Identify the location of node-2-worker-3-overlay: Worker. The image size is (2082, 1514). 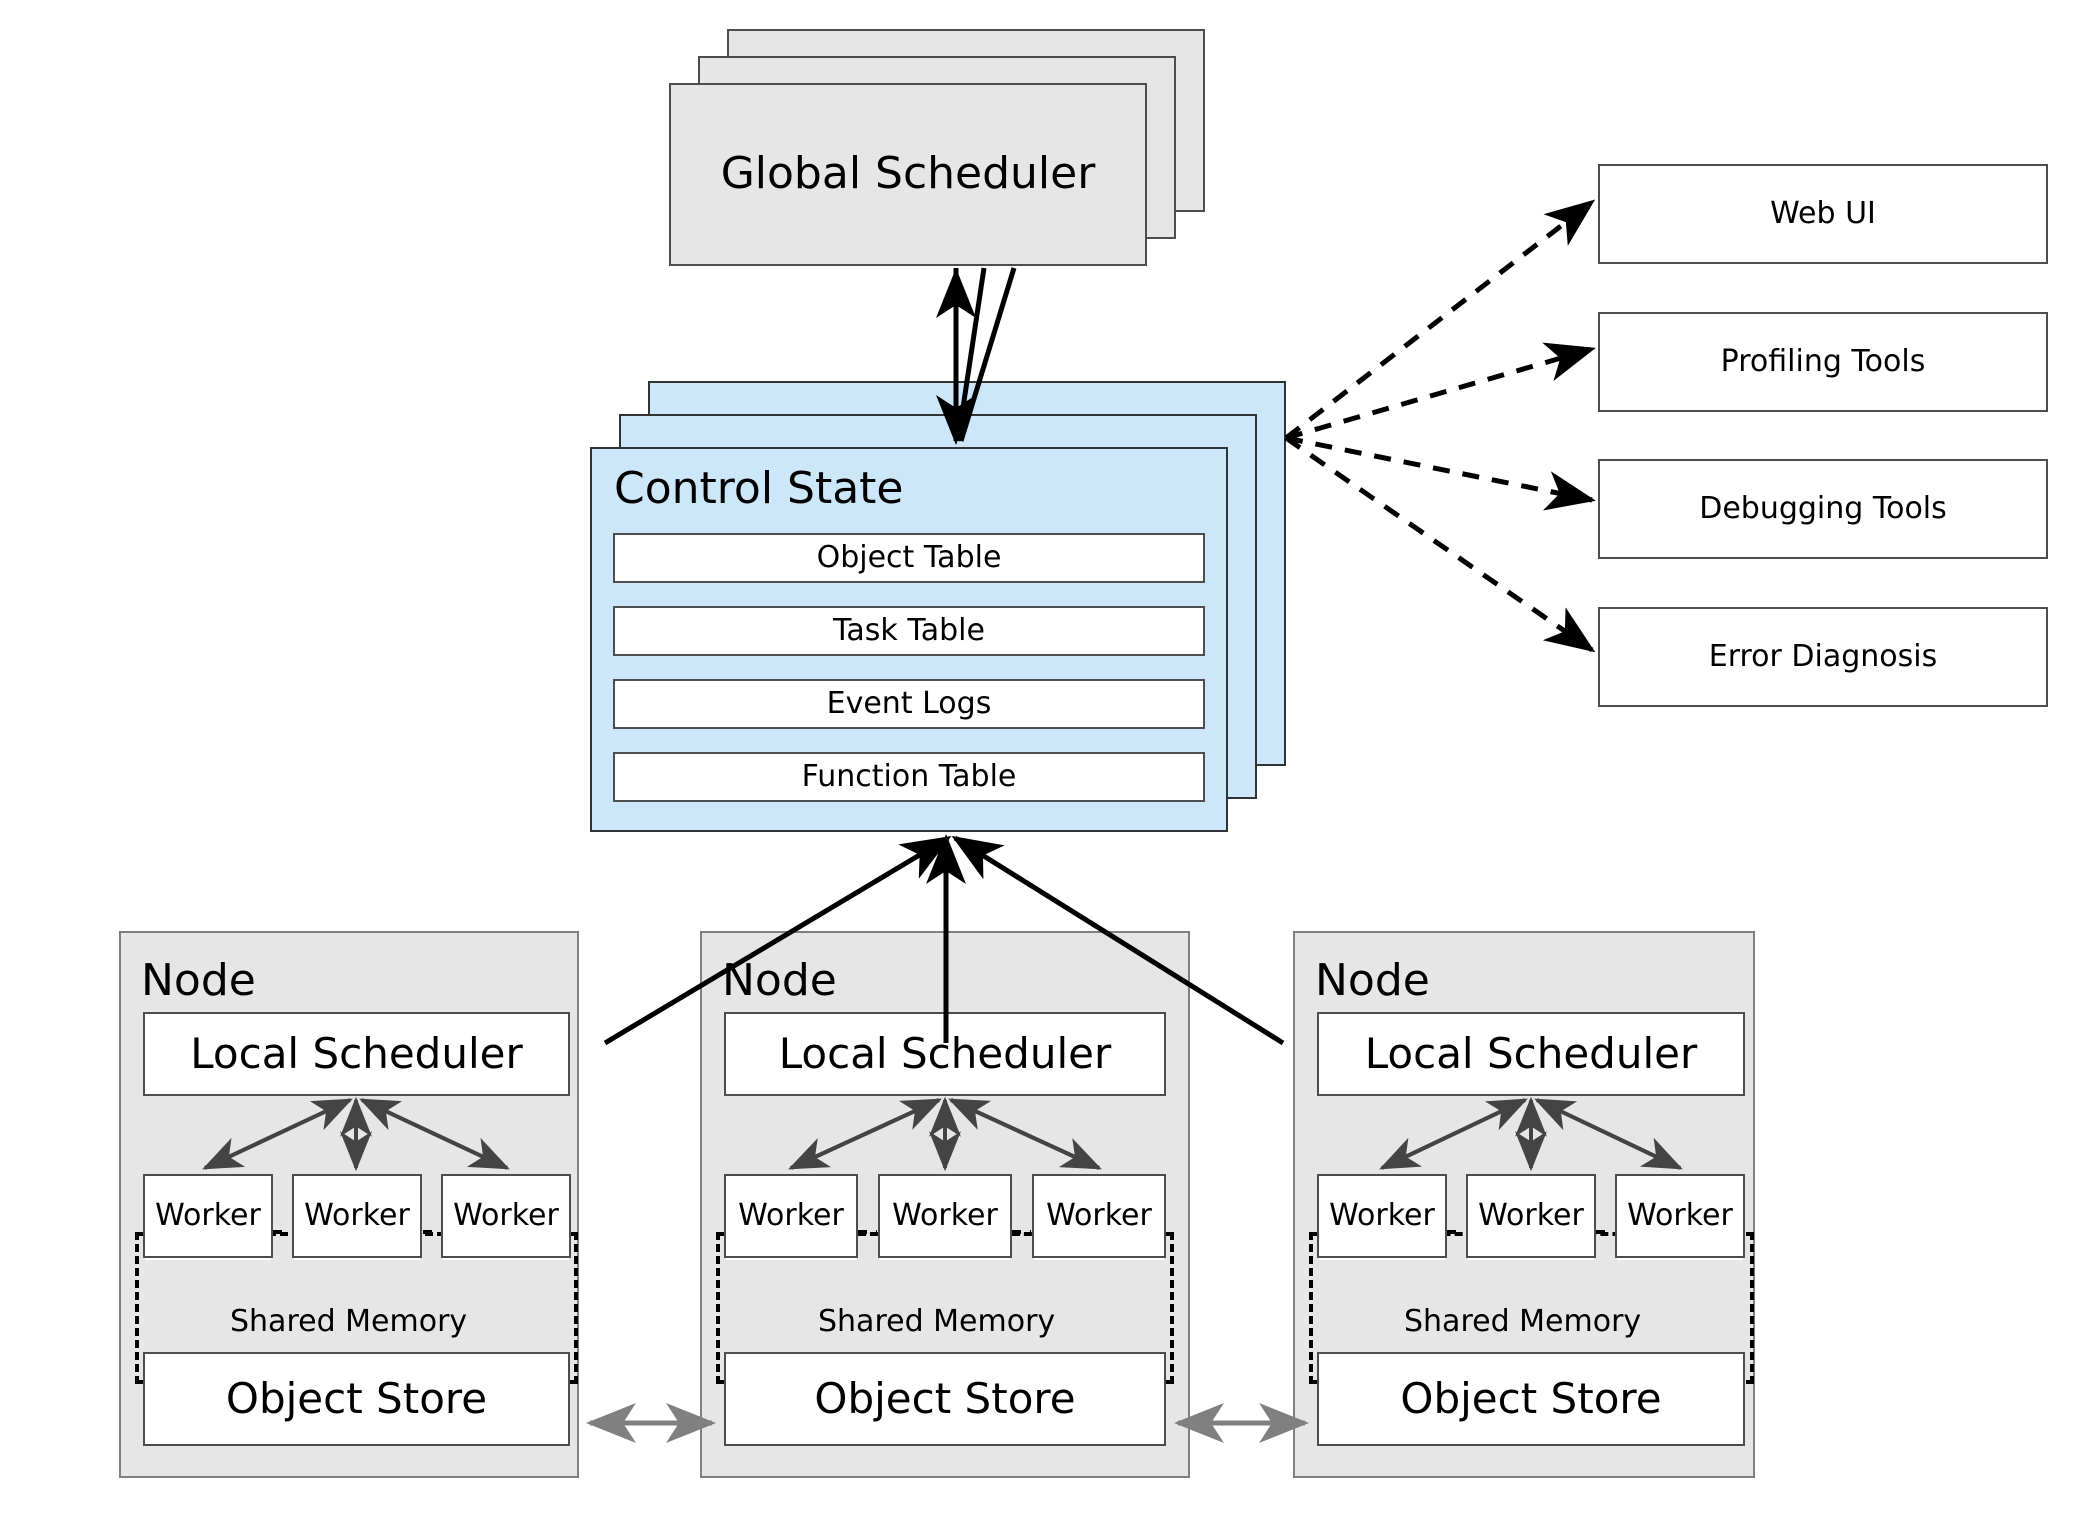
(1099, 1216).